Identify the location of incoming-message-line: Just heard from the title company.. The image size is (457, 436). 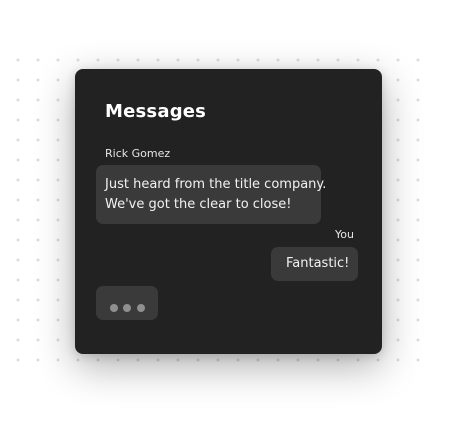
(216, 184).